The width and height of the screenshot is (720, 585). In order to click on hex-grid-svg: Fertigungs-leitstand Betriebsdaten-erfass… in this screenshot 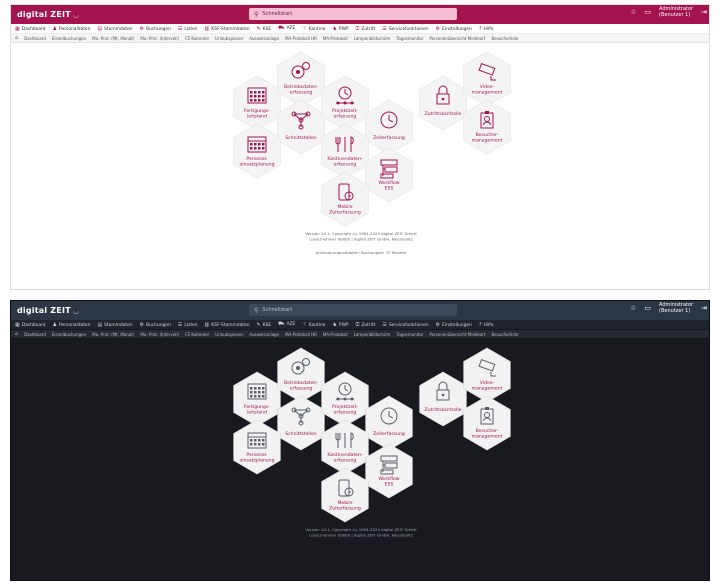, I will do `click(372, 153)`.